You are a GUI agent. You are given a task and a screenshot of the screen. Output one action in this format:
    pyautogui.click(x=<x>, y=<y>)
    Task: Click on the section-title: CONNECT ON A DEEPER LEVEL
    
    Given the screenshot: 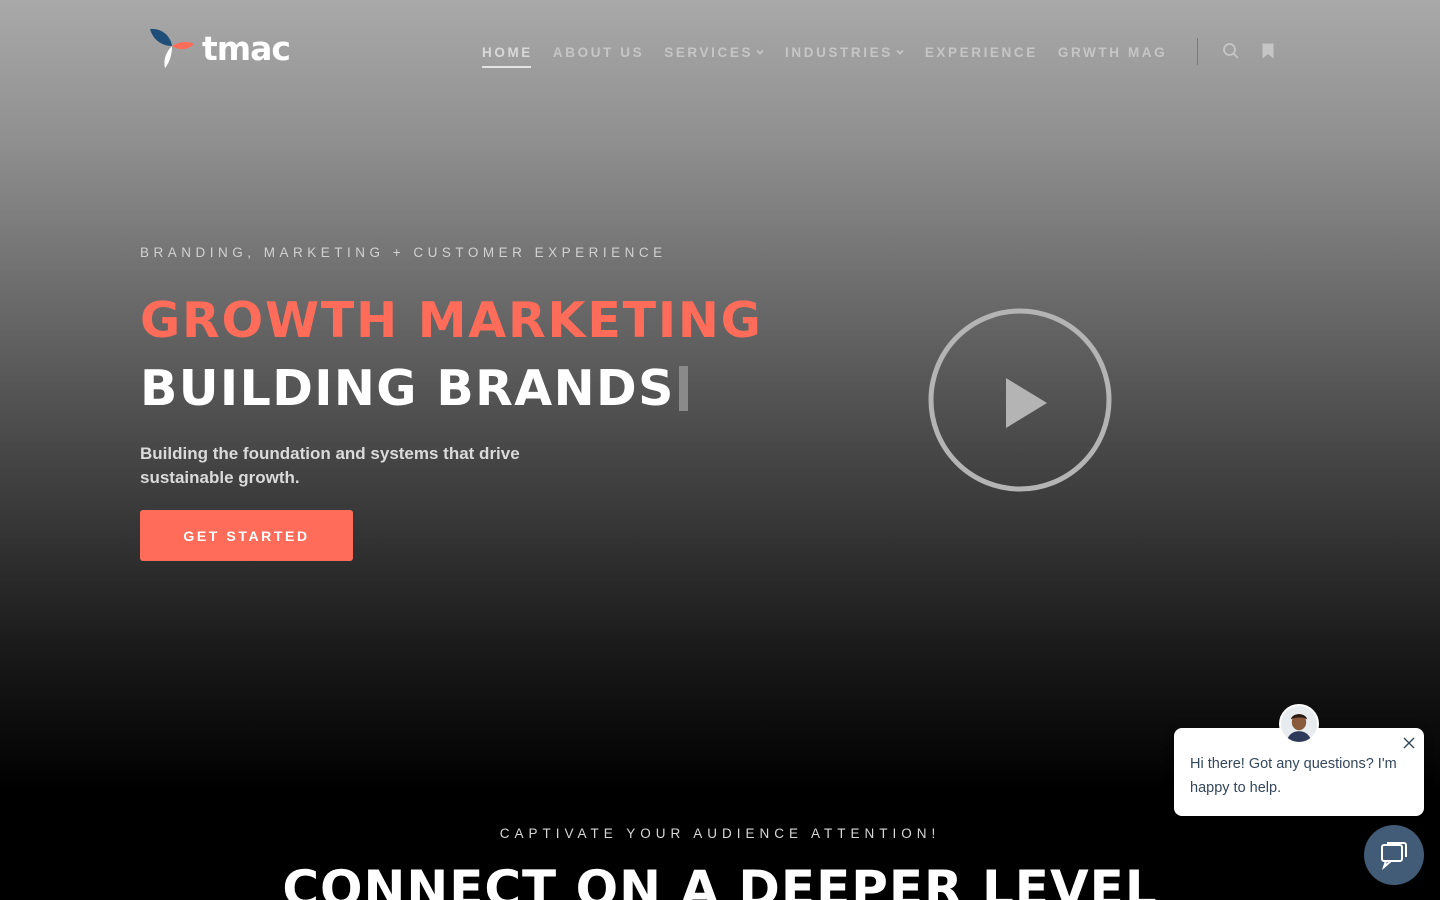 What is the action you would take?
    pyautogui.click(x=720, y=880)
    